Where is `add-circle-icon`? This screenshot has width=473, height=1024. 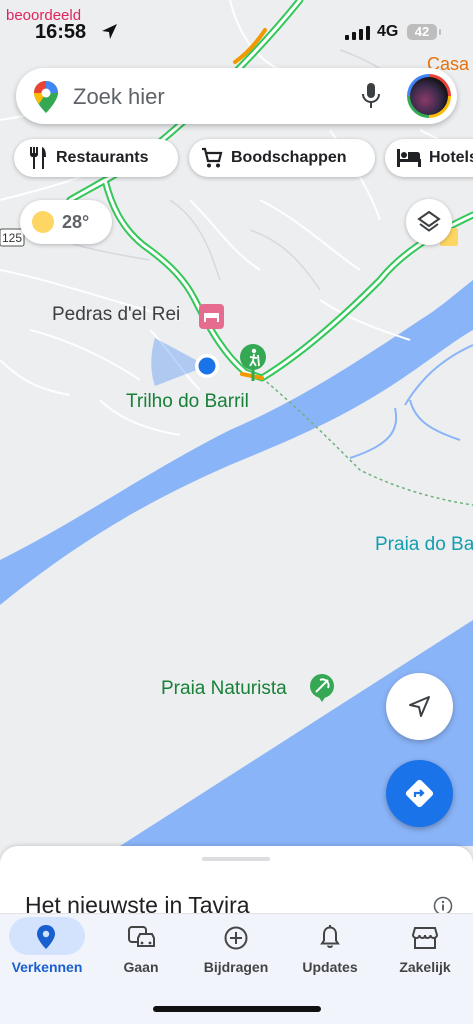 add-circle-icon is located at coordinates (236, 938).